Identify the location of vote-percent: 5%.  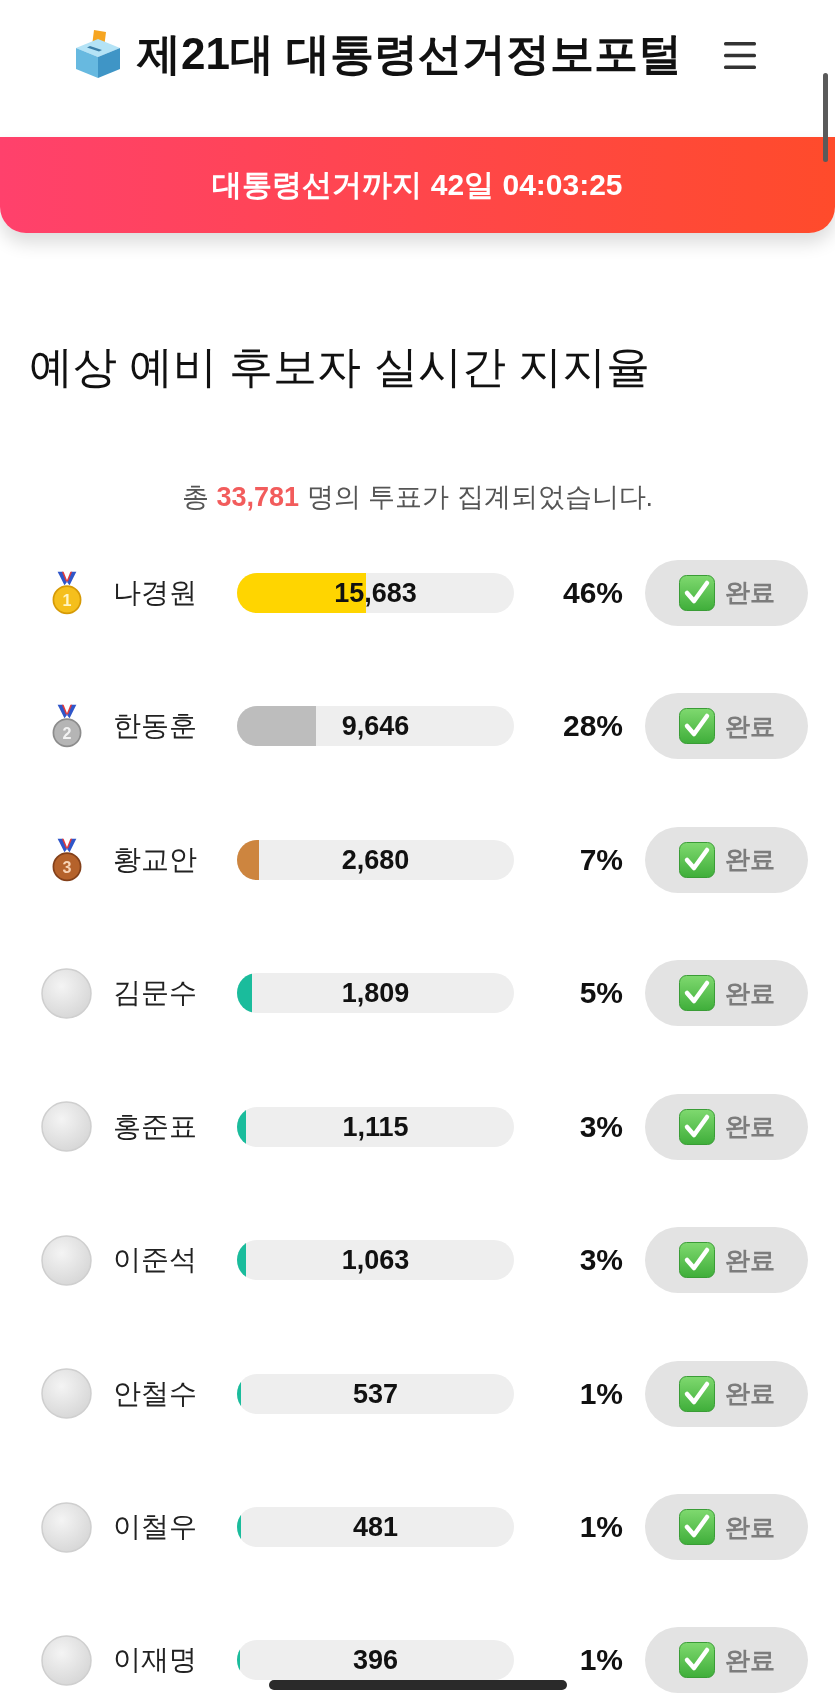
(601, 993).